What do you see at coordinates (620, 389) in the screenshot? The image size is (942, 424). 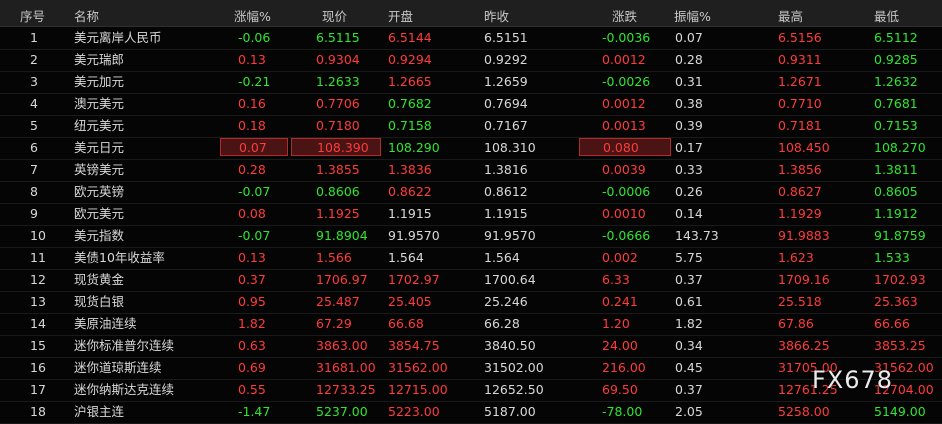 I see `row-change: 69.50` at bounding box center [620, 389].